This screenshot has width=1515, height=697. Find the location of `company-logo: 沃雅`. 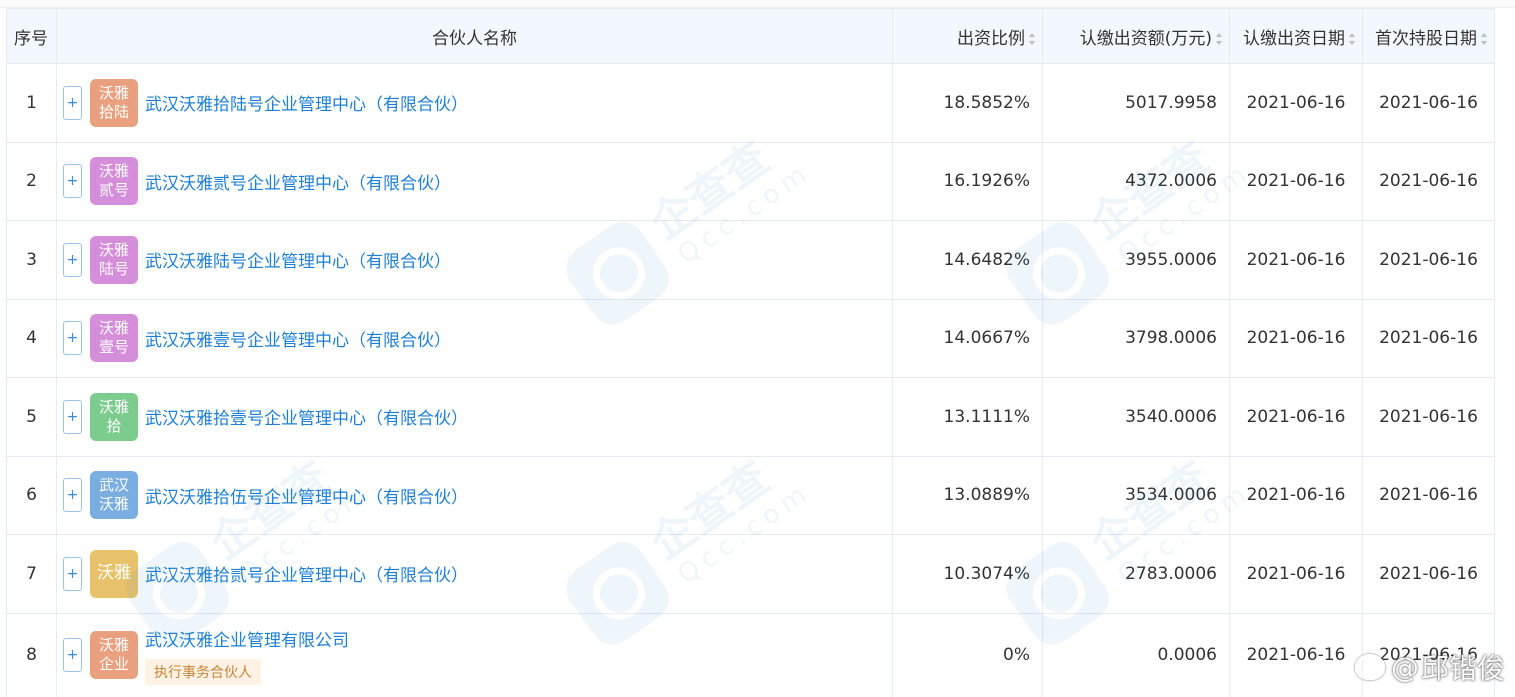

company-logo: 沃雅 is located at coordinates (114, 573).